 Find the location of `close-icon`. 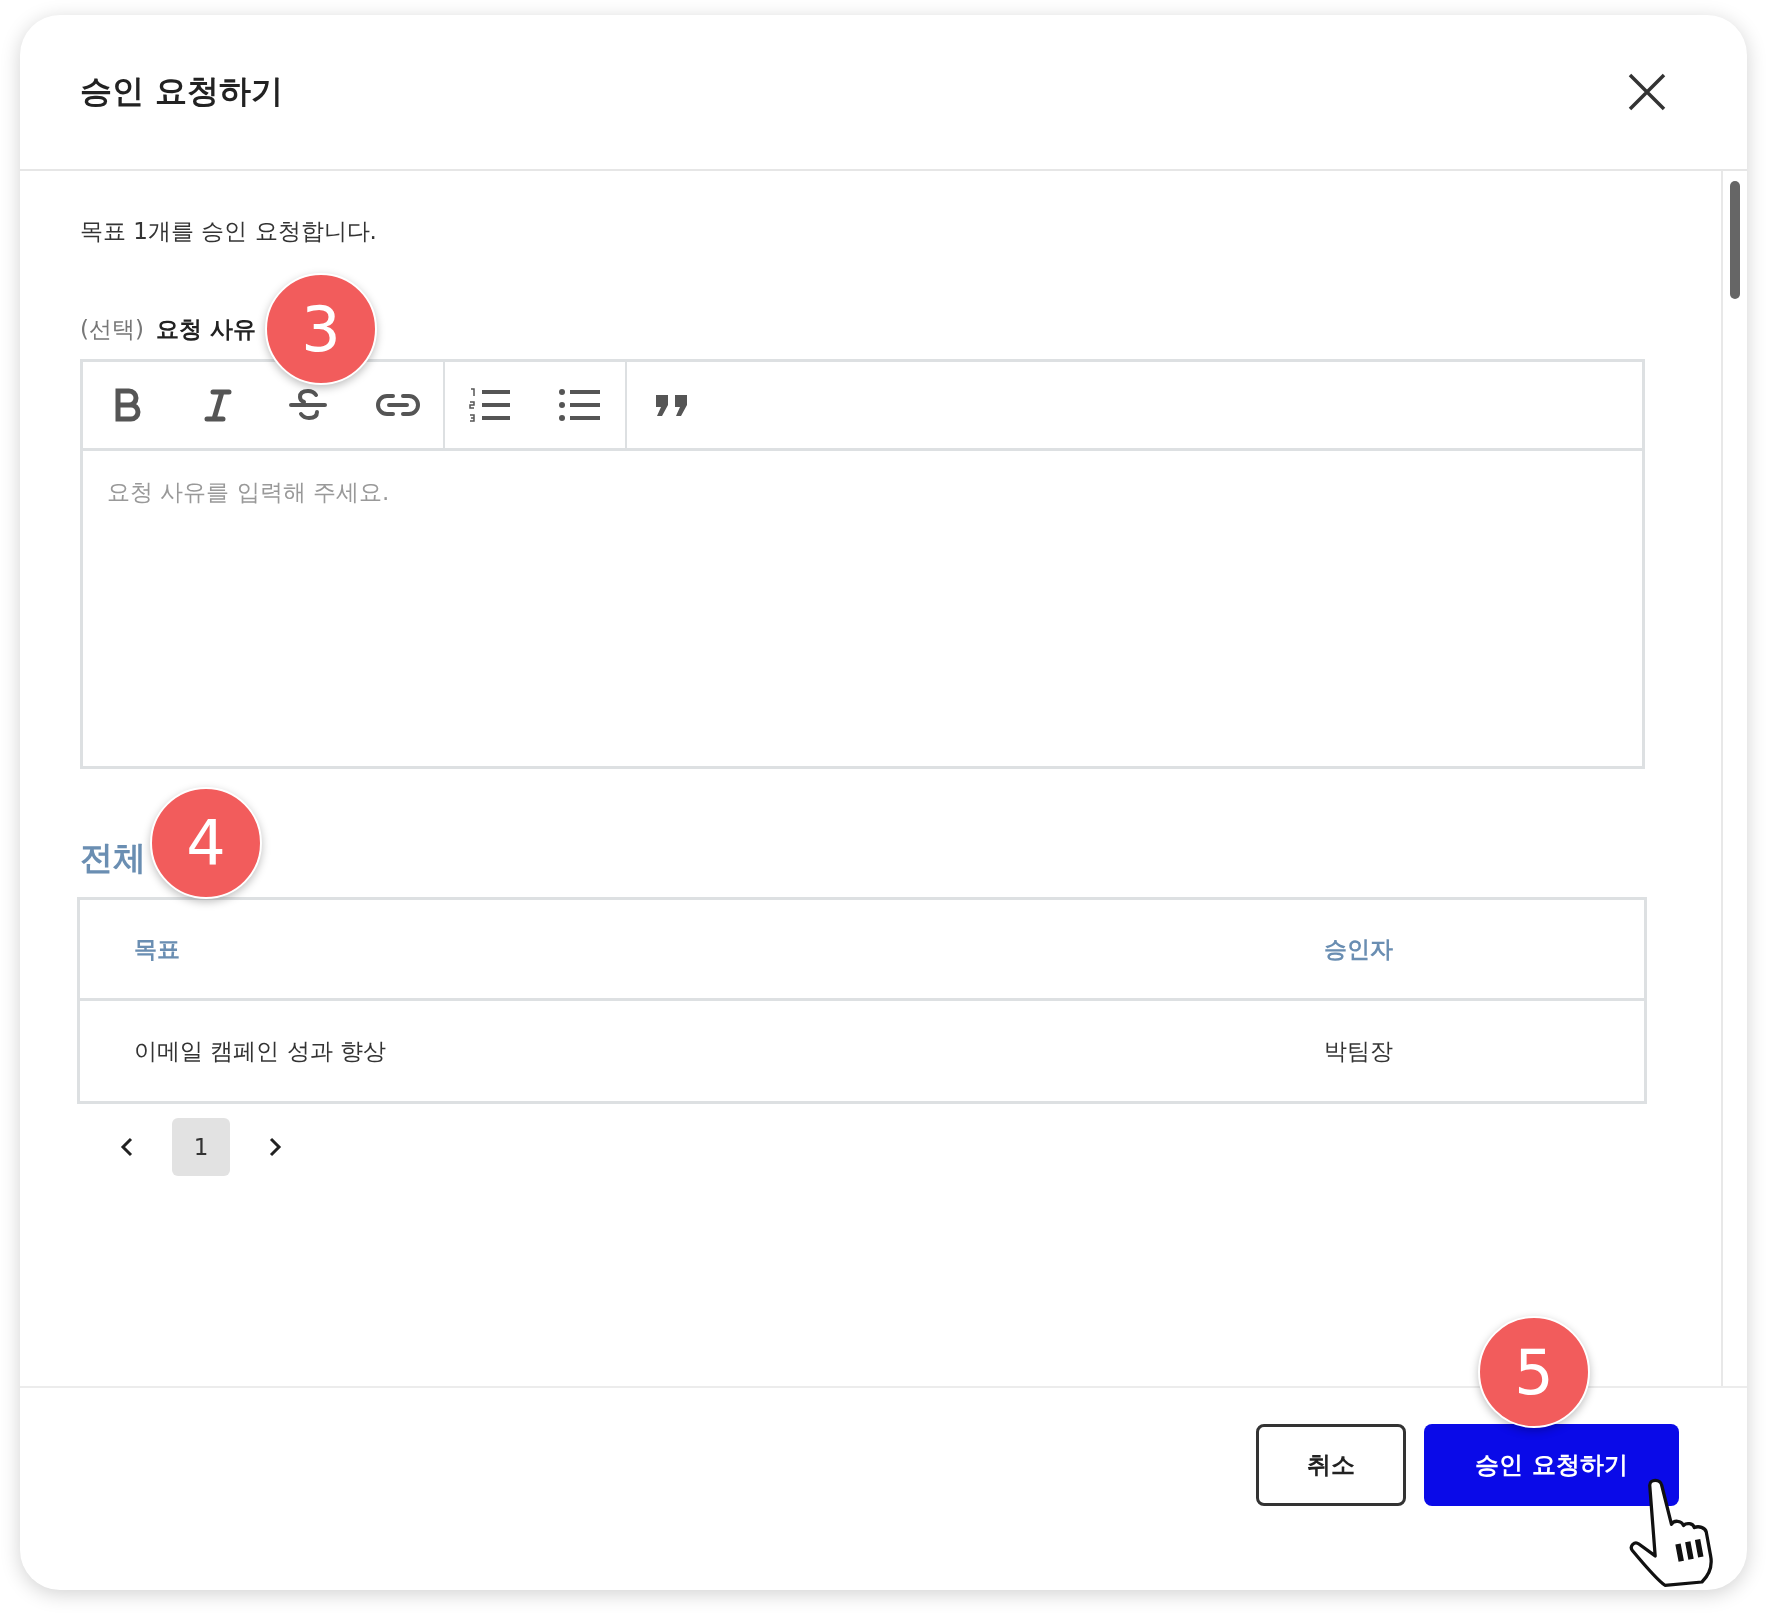

close-icon is located at coordinates (1647, 92).